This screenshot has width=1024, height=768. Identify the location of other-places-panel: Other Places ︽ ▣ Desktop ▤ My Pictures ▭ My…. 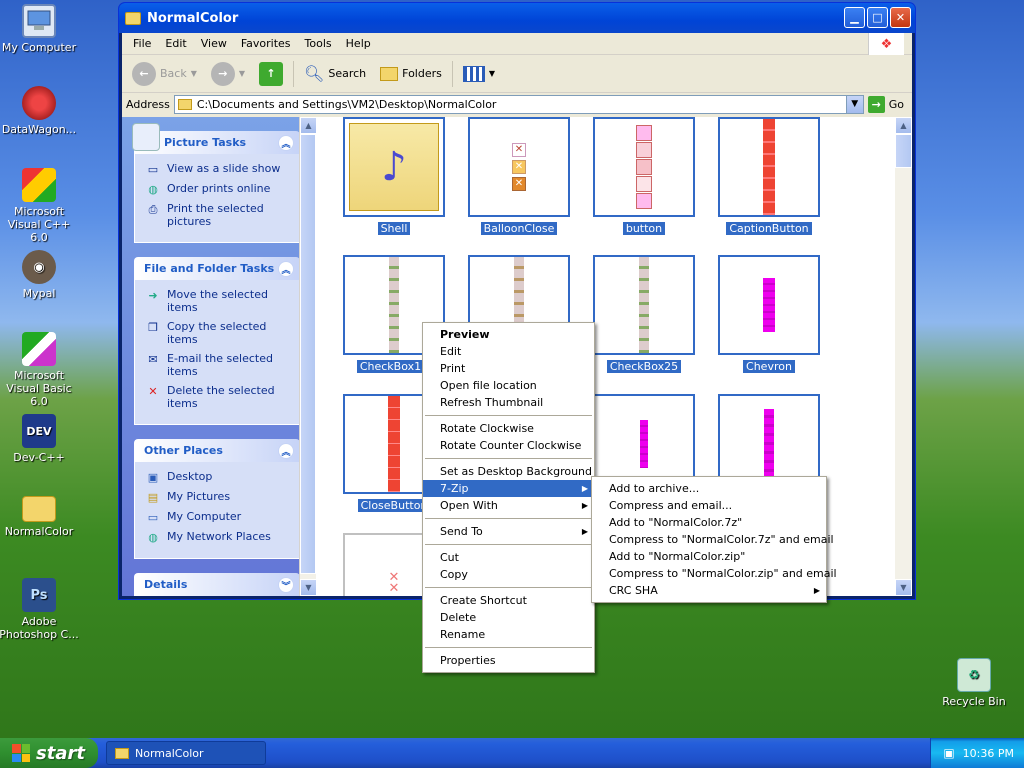
(217, 499).